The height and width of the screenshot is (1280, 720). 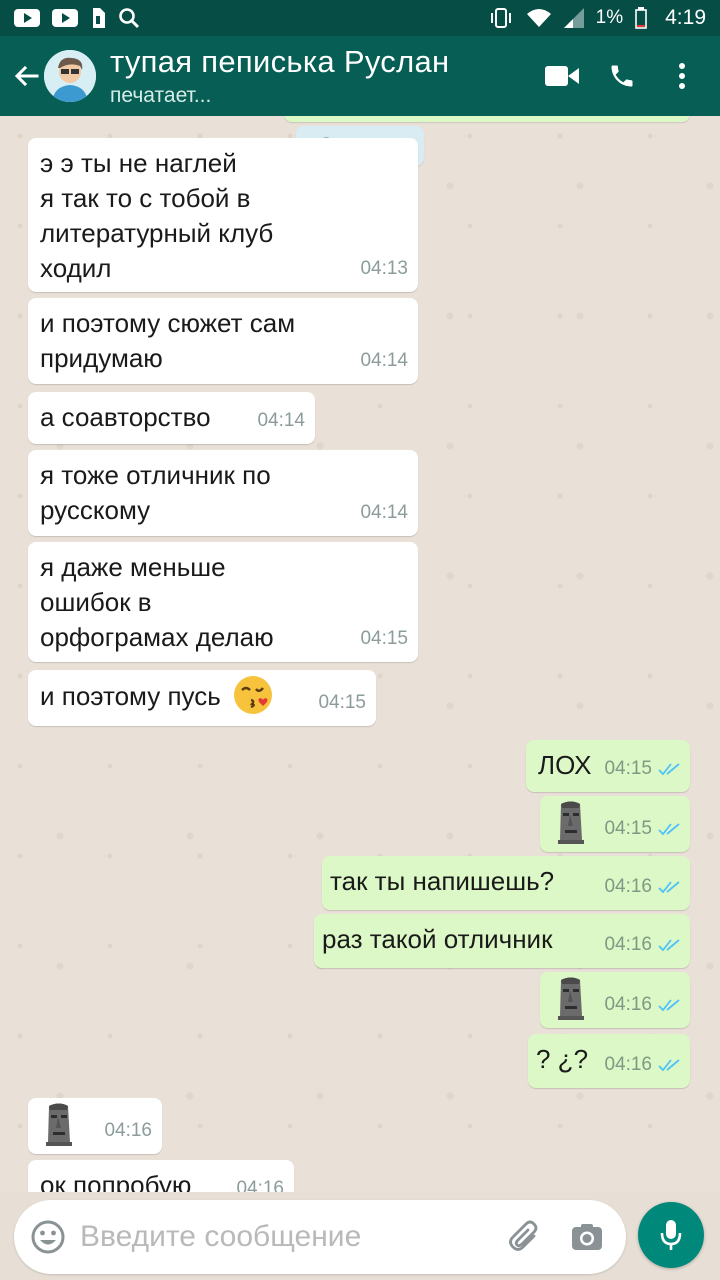 I want to click on search-icon, so click(x=129, y=18).